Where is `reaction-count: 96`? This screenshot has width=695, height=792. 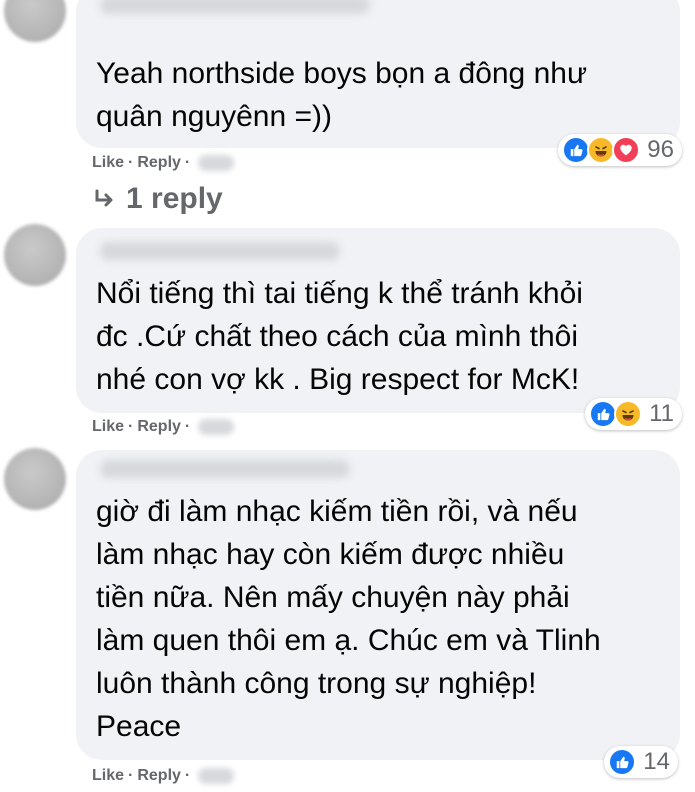
reaction-count: 96 is located at coordinates (660, 149).